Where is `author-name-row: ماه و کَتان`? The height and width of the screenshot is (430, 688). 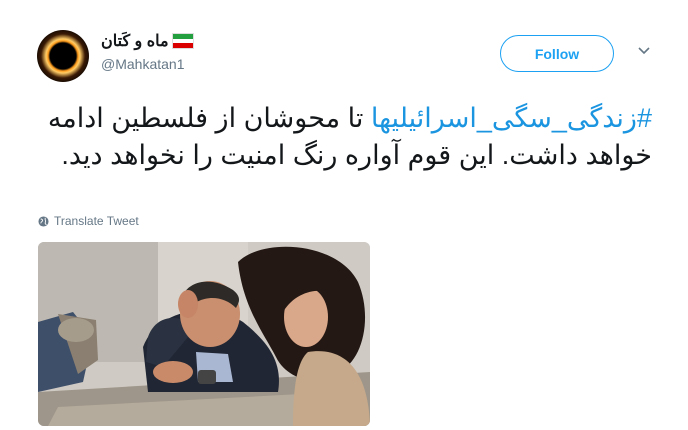
author-name-row: ماه و کَتان is located at coordinates (147, 41).